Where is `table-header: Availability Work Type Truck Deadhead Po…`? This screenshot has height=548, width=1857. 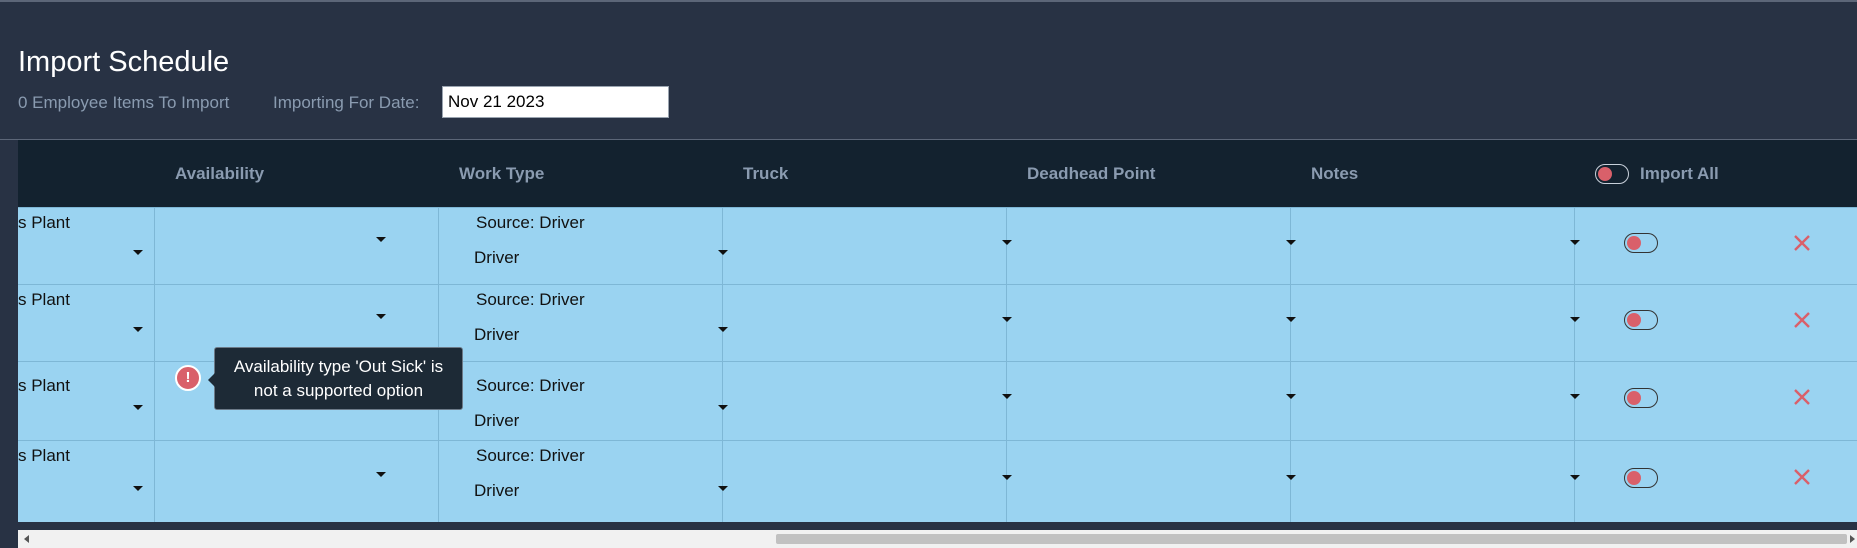
table-header: Availability Work Type Truck Deadhead Po… is located at coordinates (937, 173).